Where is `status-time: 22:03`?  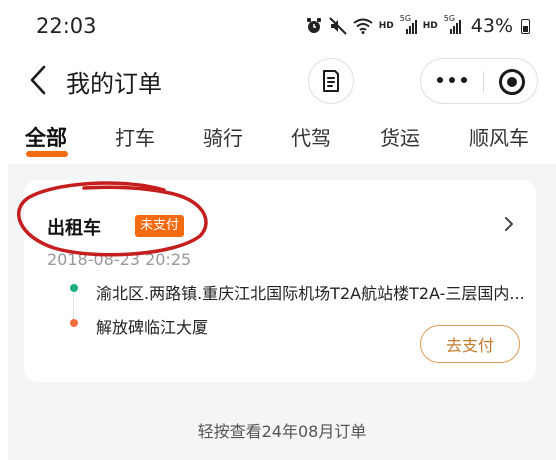
status-time: 22:03 is located at coordinates (66, 26).